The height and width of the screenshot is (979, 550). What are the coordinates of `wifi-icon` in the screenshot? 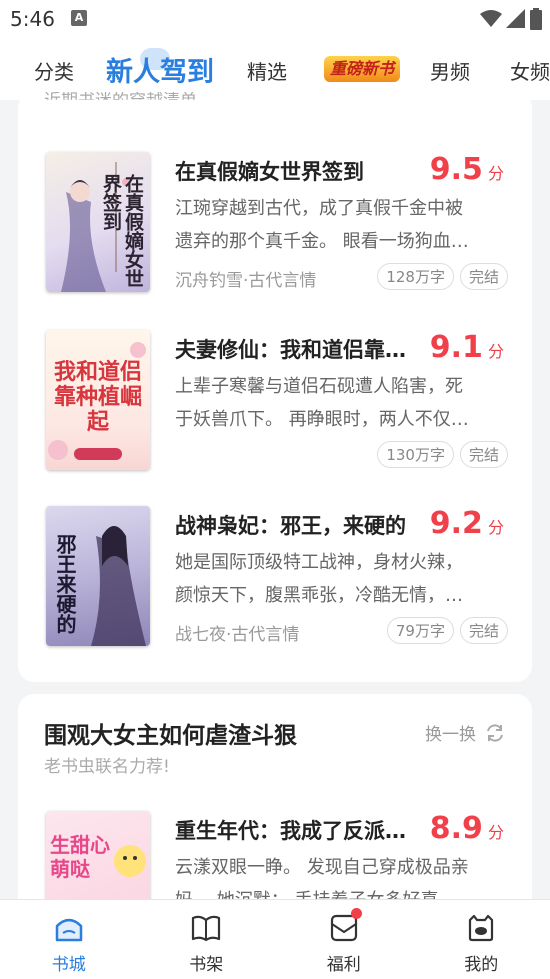 It's located at (491, 18).